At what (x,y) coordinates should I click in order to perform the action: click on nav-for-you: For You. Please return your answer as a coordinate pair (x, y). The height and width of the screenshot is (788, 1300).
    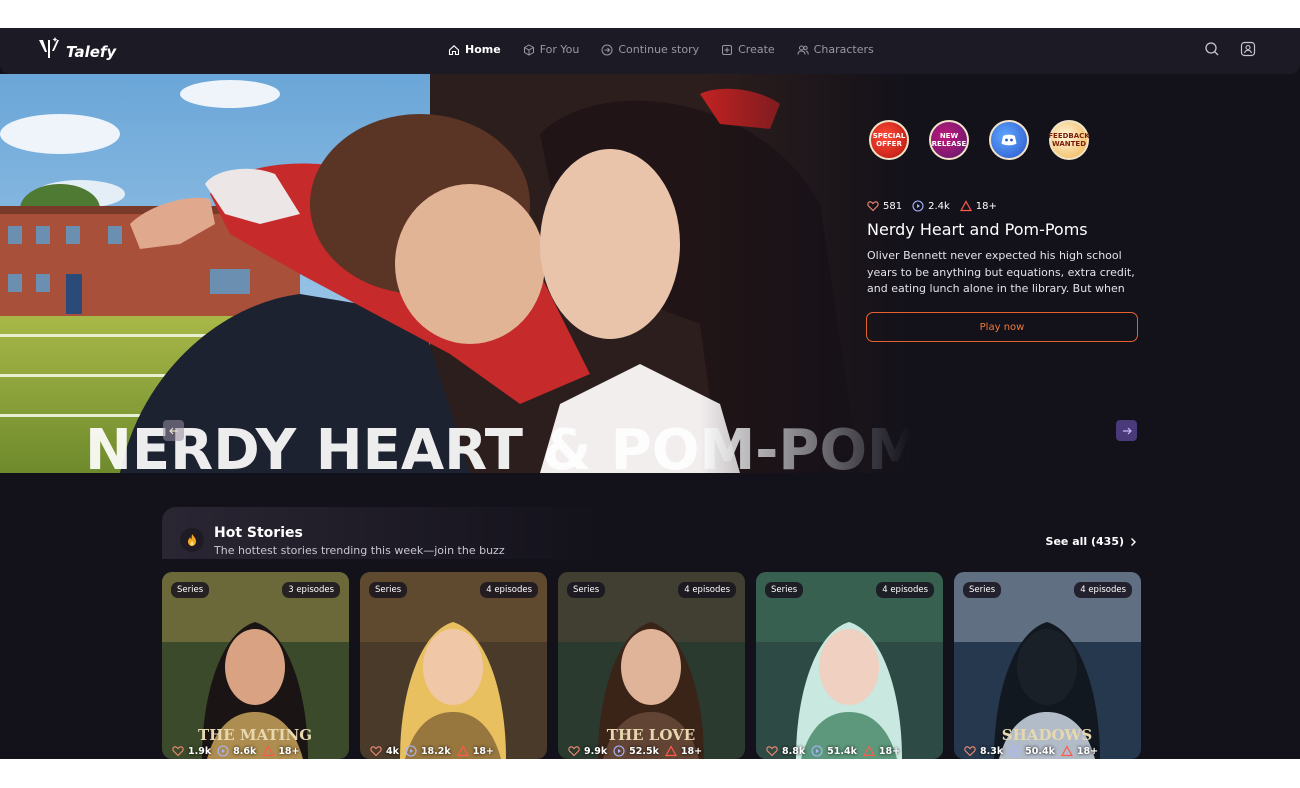
    Looking at the image, I should click on (551, 49).